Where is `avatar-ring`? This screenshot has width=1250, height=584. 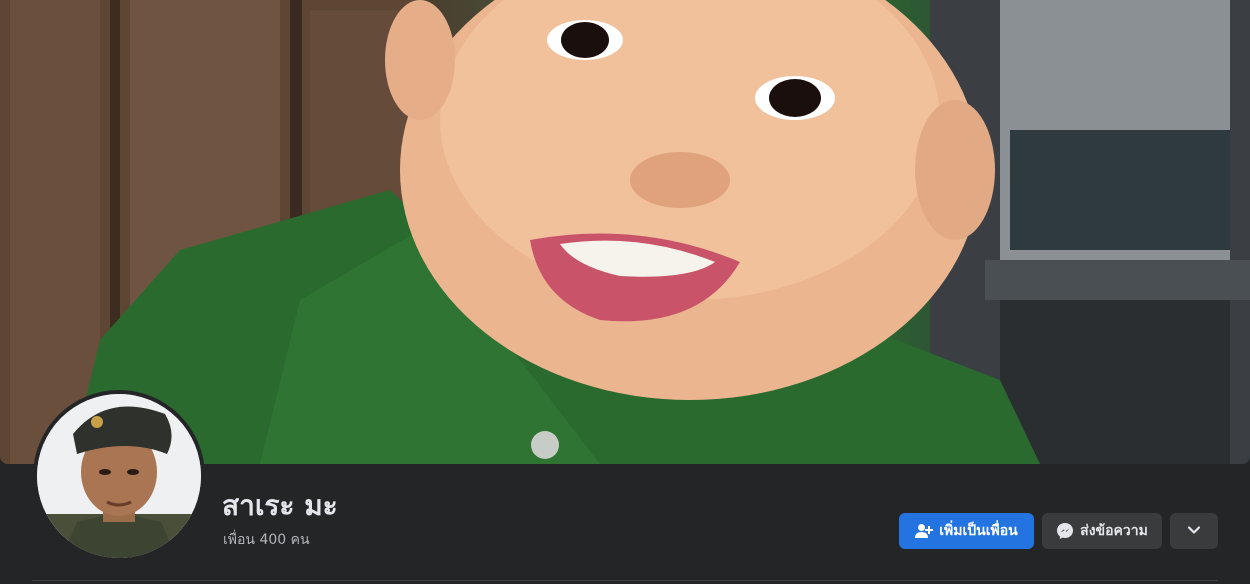
avatar-ring is located at coordinates (119, 476).